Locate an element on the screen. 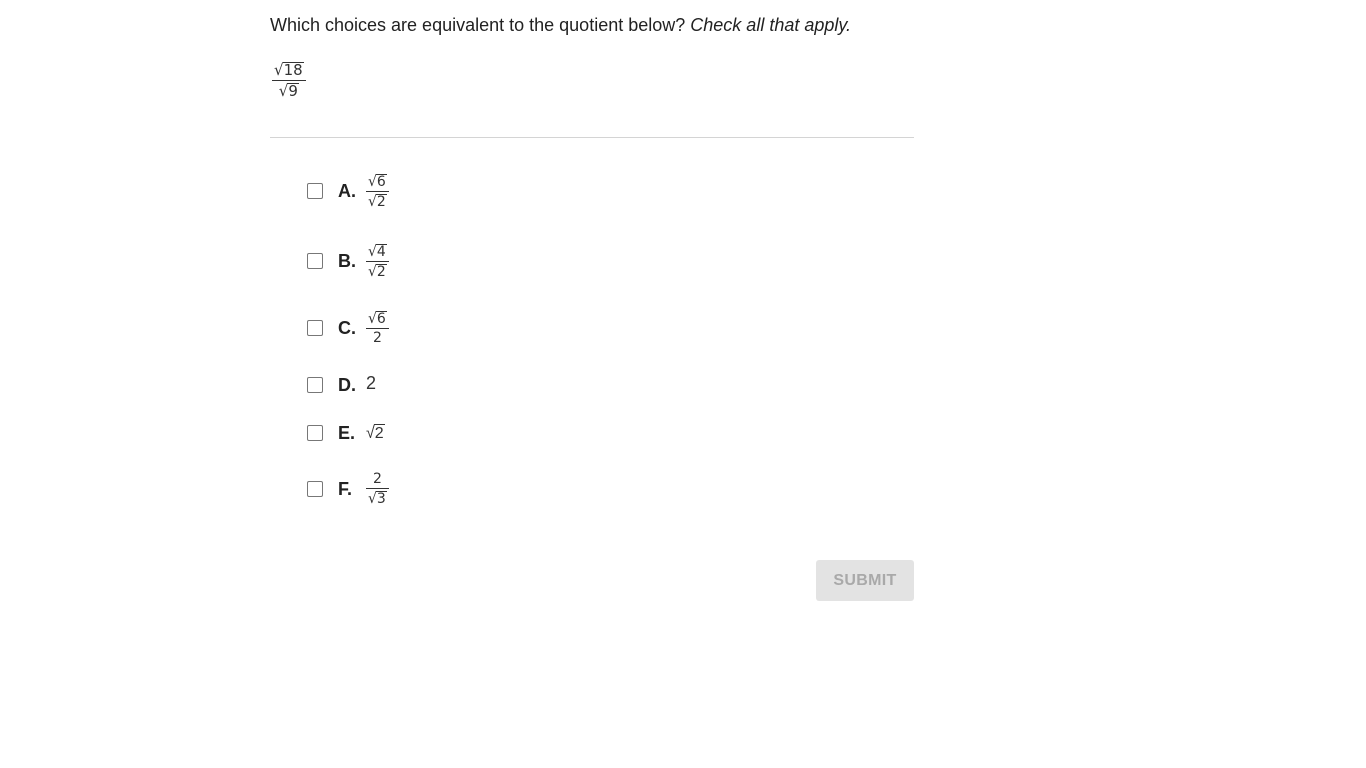  submit-button: SUBMIT is located at coordinates (865, 580).